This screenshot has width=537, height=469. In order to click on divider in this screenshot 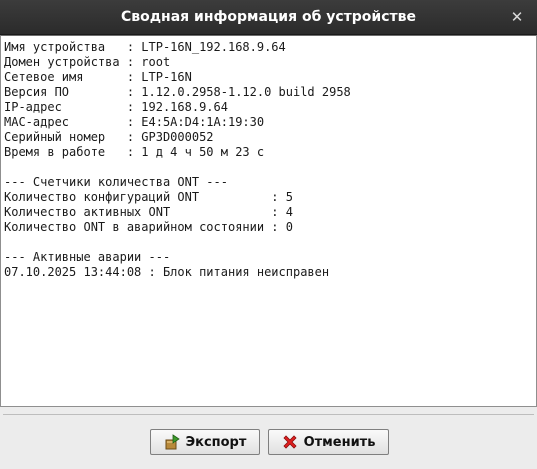, I will do `click(268, 414)`.